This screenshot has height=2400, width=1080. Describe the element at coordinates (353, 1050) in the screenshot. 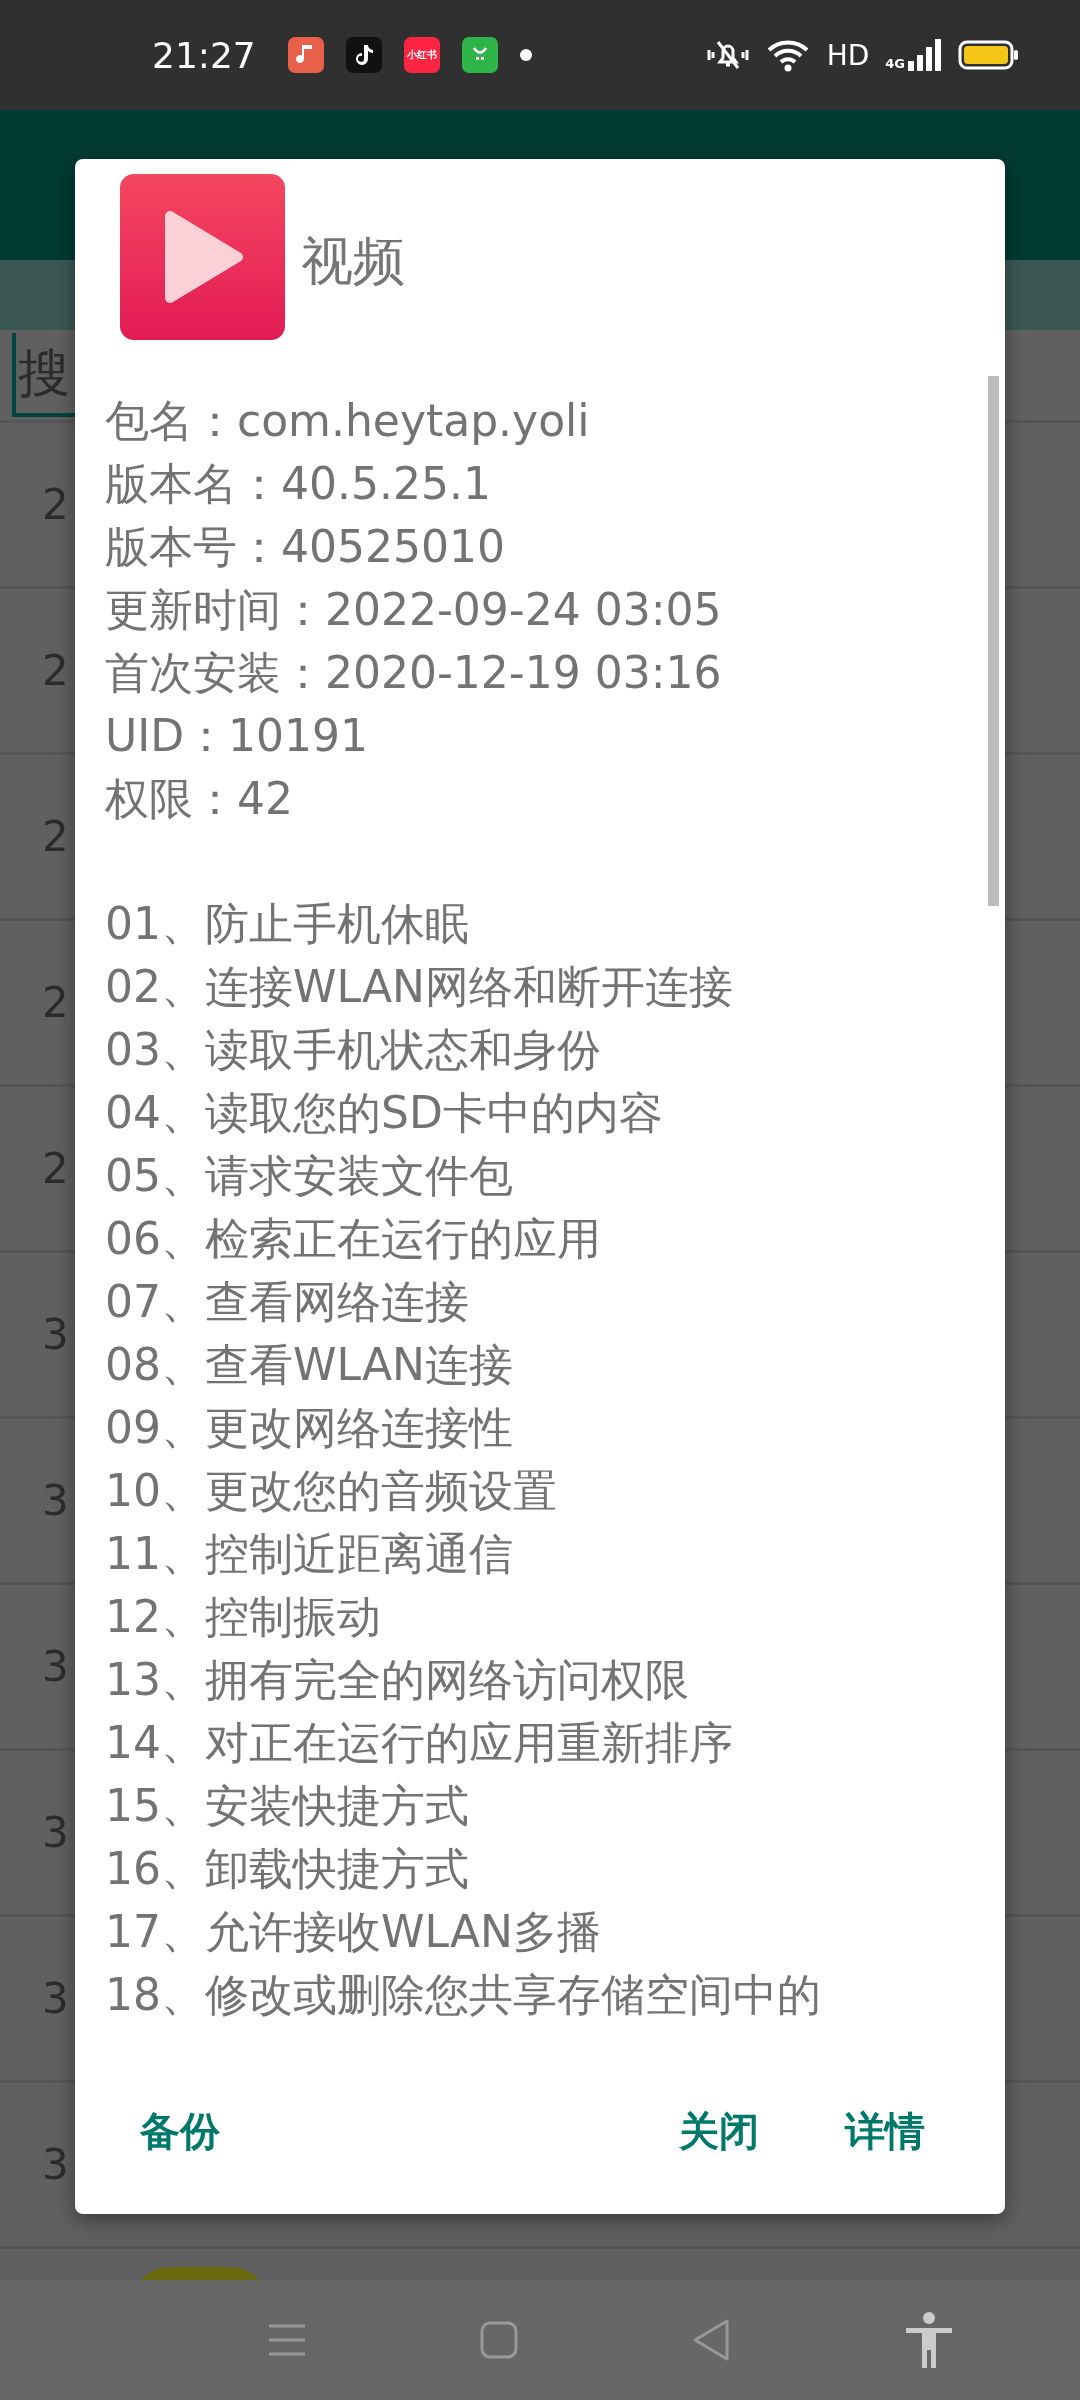

I see `permission-item: 03、读取手机状态和身份` at that location.